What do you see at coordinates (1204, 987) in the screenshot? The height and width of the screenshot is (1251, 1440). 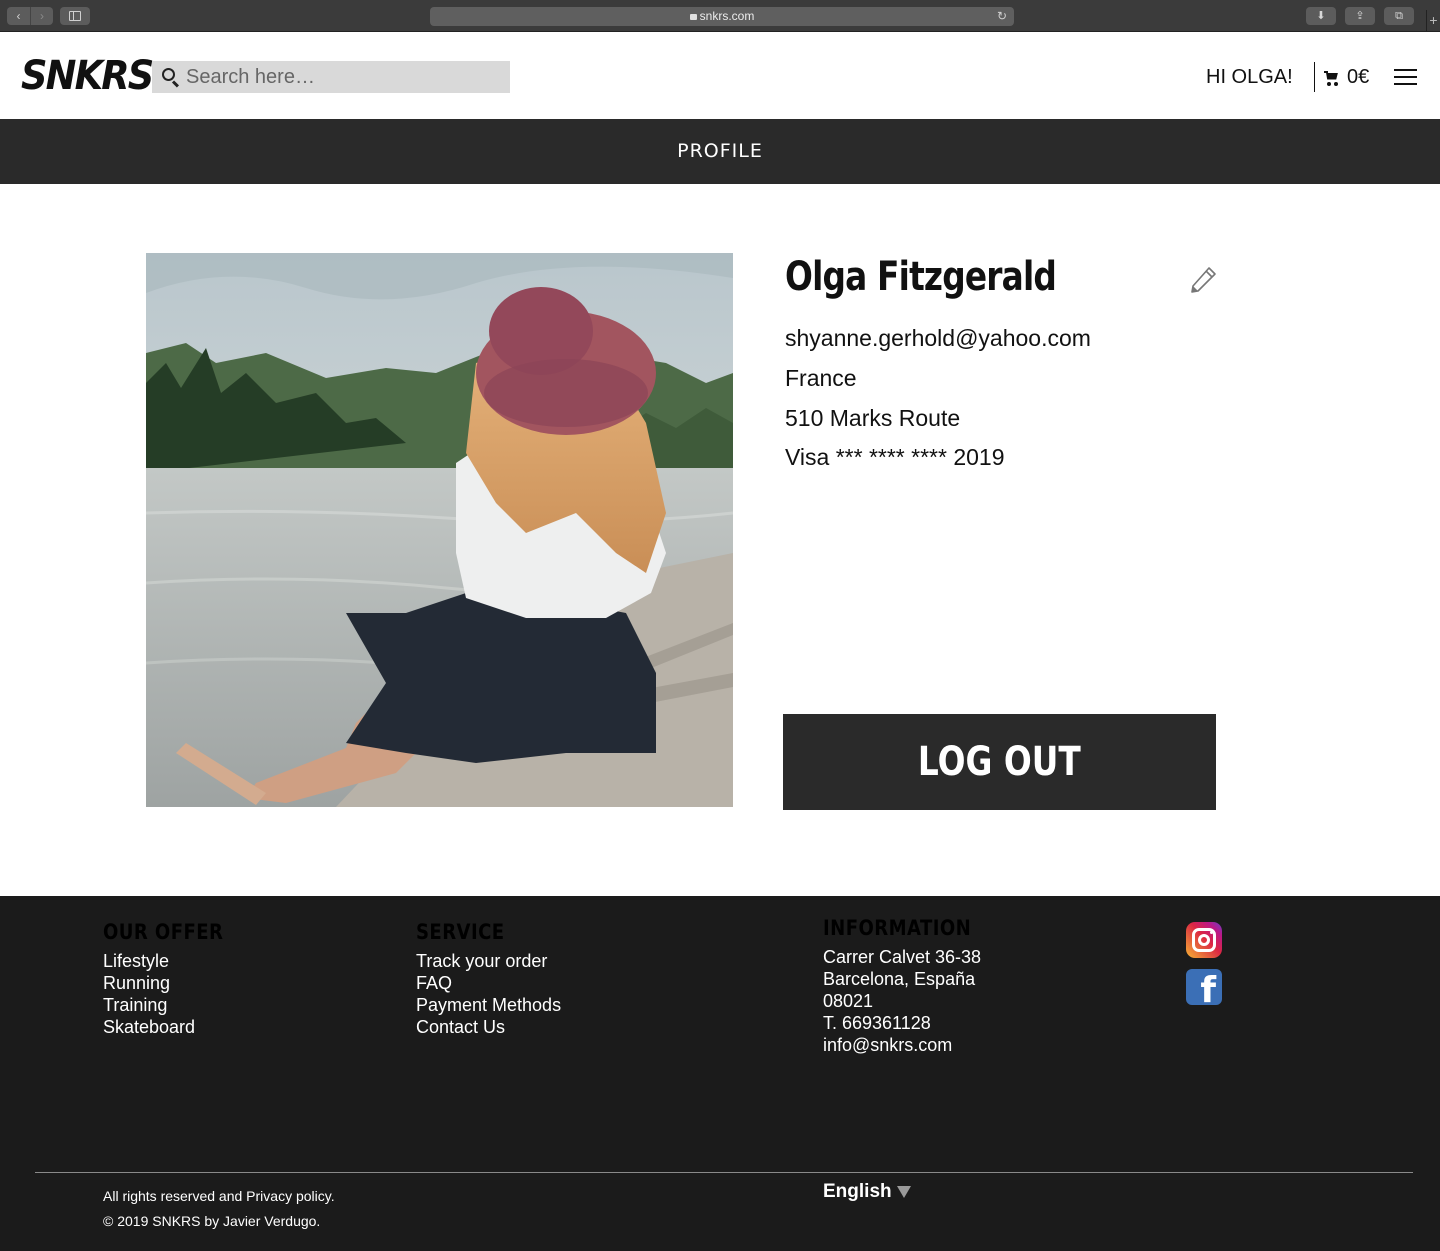 I see `facebook-icon: f` at bounding box center [1204, 987].